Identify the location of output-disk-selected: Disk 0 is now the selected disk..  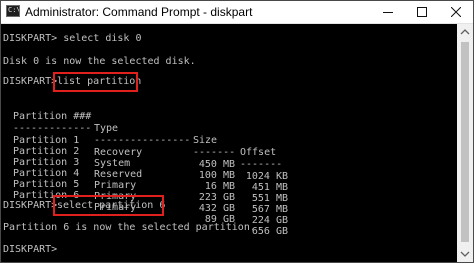
(99, 61).